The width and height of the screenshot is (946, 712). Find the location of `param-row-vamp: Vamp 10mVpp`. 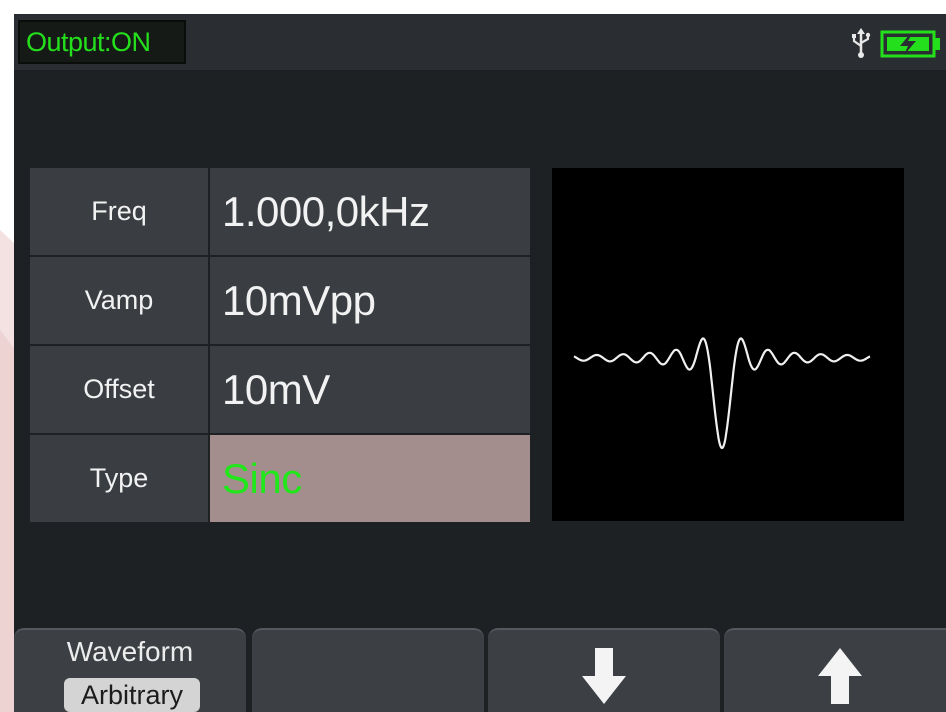

param-row-vamp: Vamp 10mVpp is located at coordinates (280, 300).